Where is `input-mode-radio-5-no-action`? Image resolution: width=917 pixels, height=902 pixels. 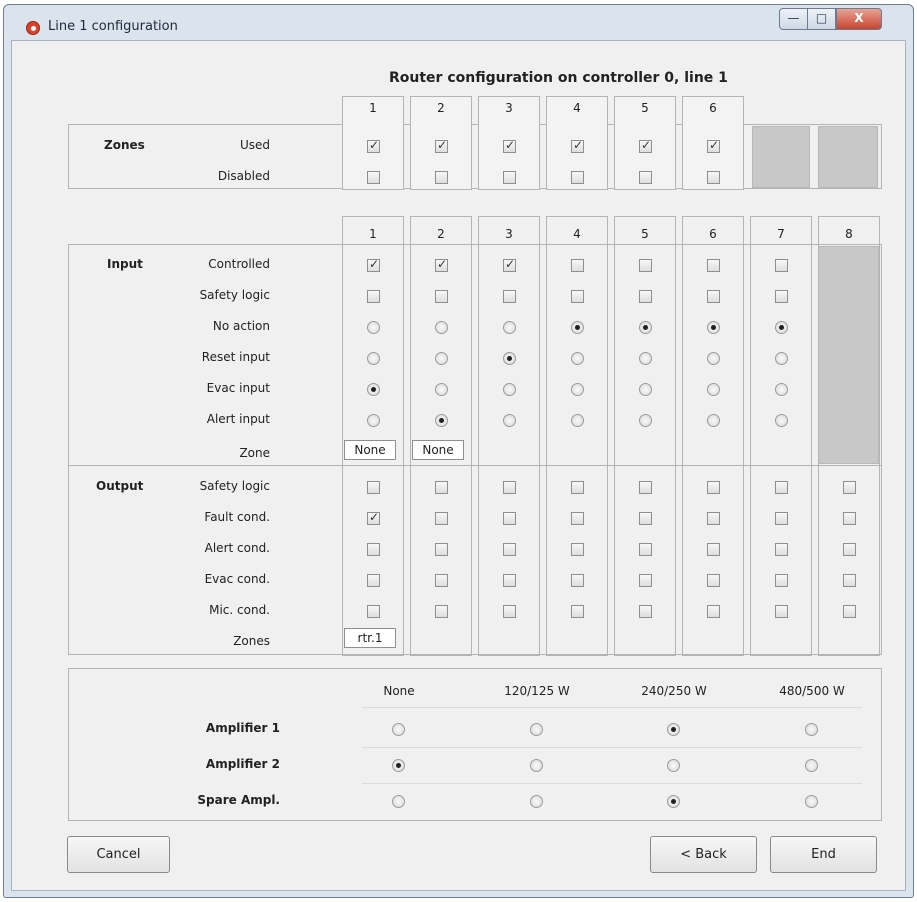
input-mode-radio-5-no-action is located at coordinates (645, 327).